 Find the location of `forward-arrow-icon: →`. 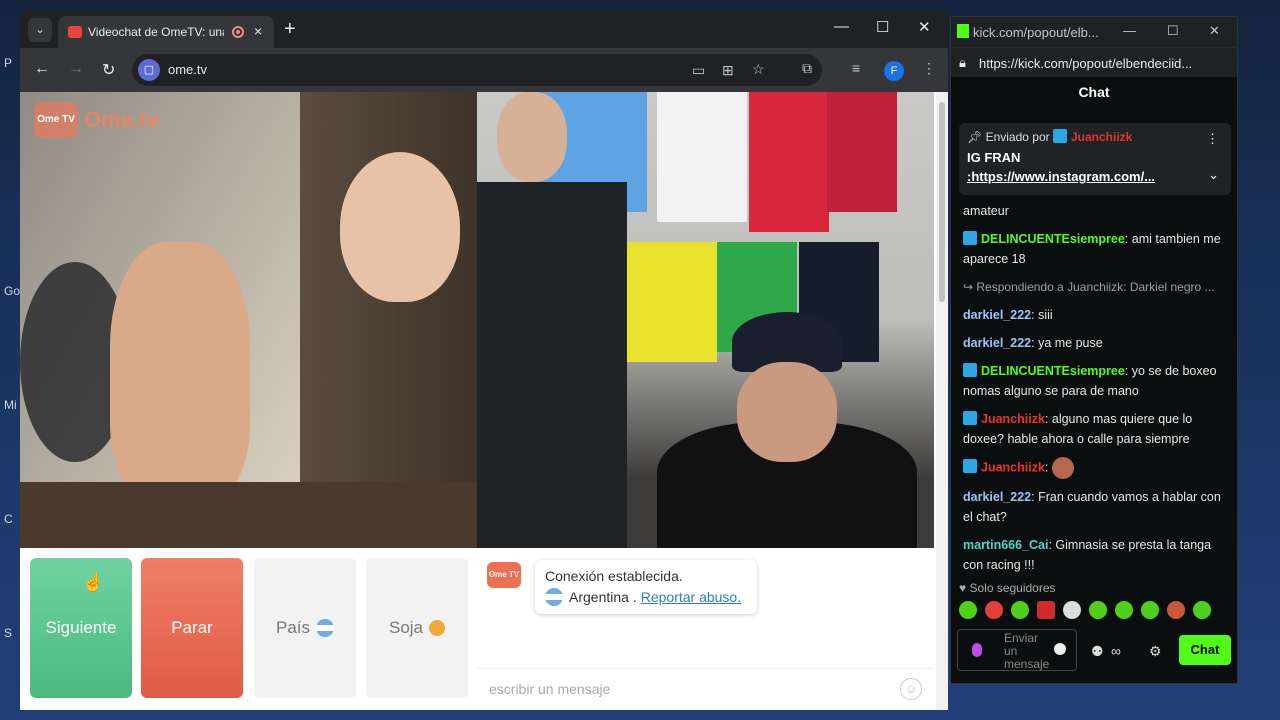

forward-arrow-icon: → is located at coordinates (76, 69).